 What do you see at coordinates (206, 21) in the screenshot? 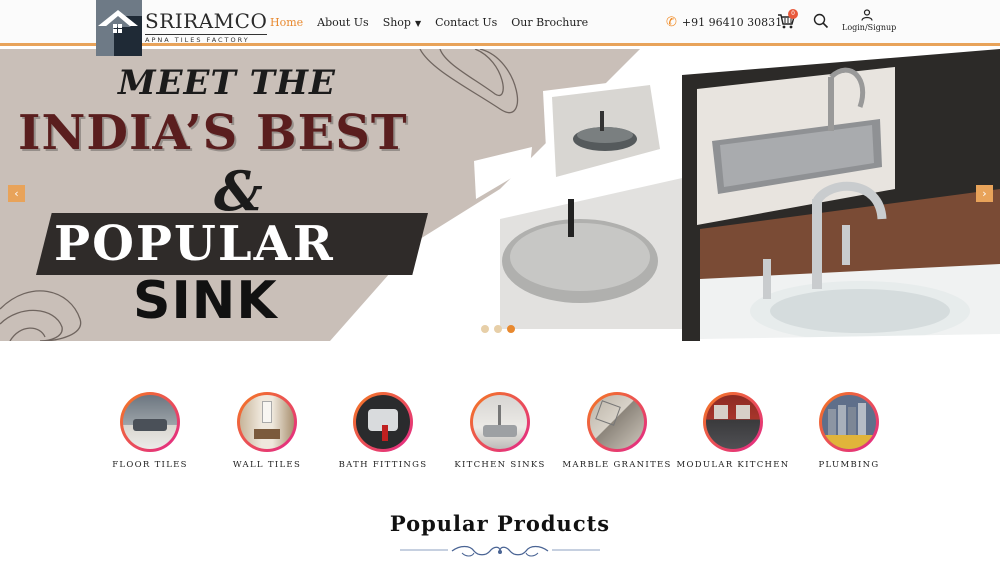
I see `logo-name: SRIRAMCO` at bounding box center [206, 21].